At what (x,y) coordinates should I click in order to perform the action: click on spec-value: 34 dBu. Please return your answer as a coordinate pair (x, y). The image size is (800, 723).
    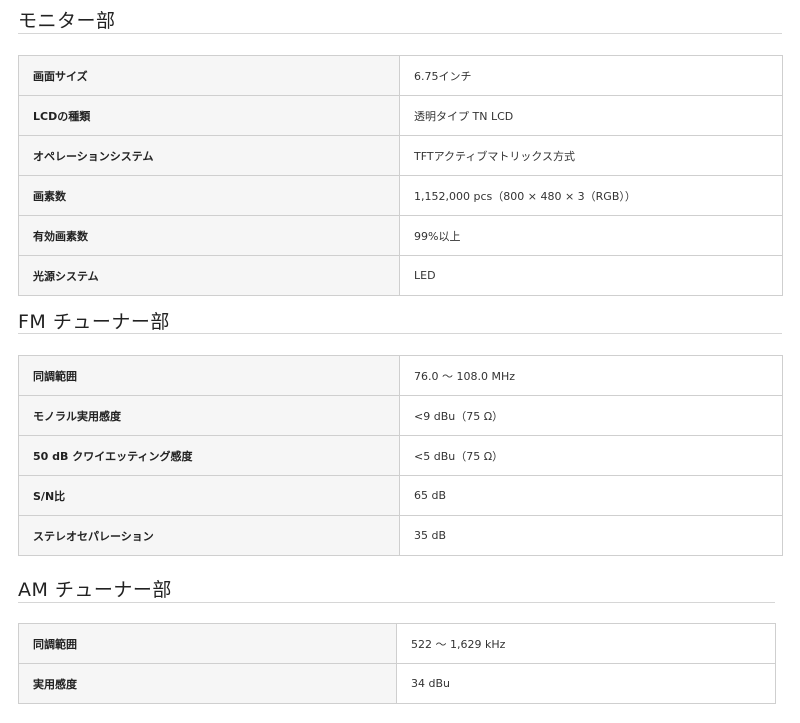
    Looking at the image, I should click on (586, 683).